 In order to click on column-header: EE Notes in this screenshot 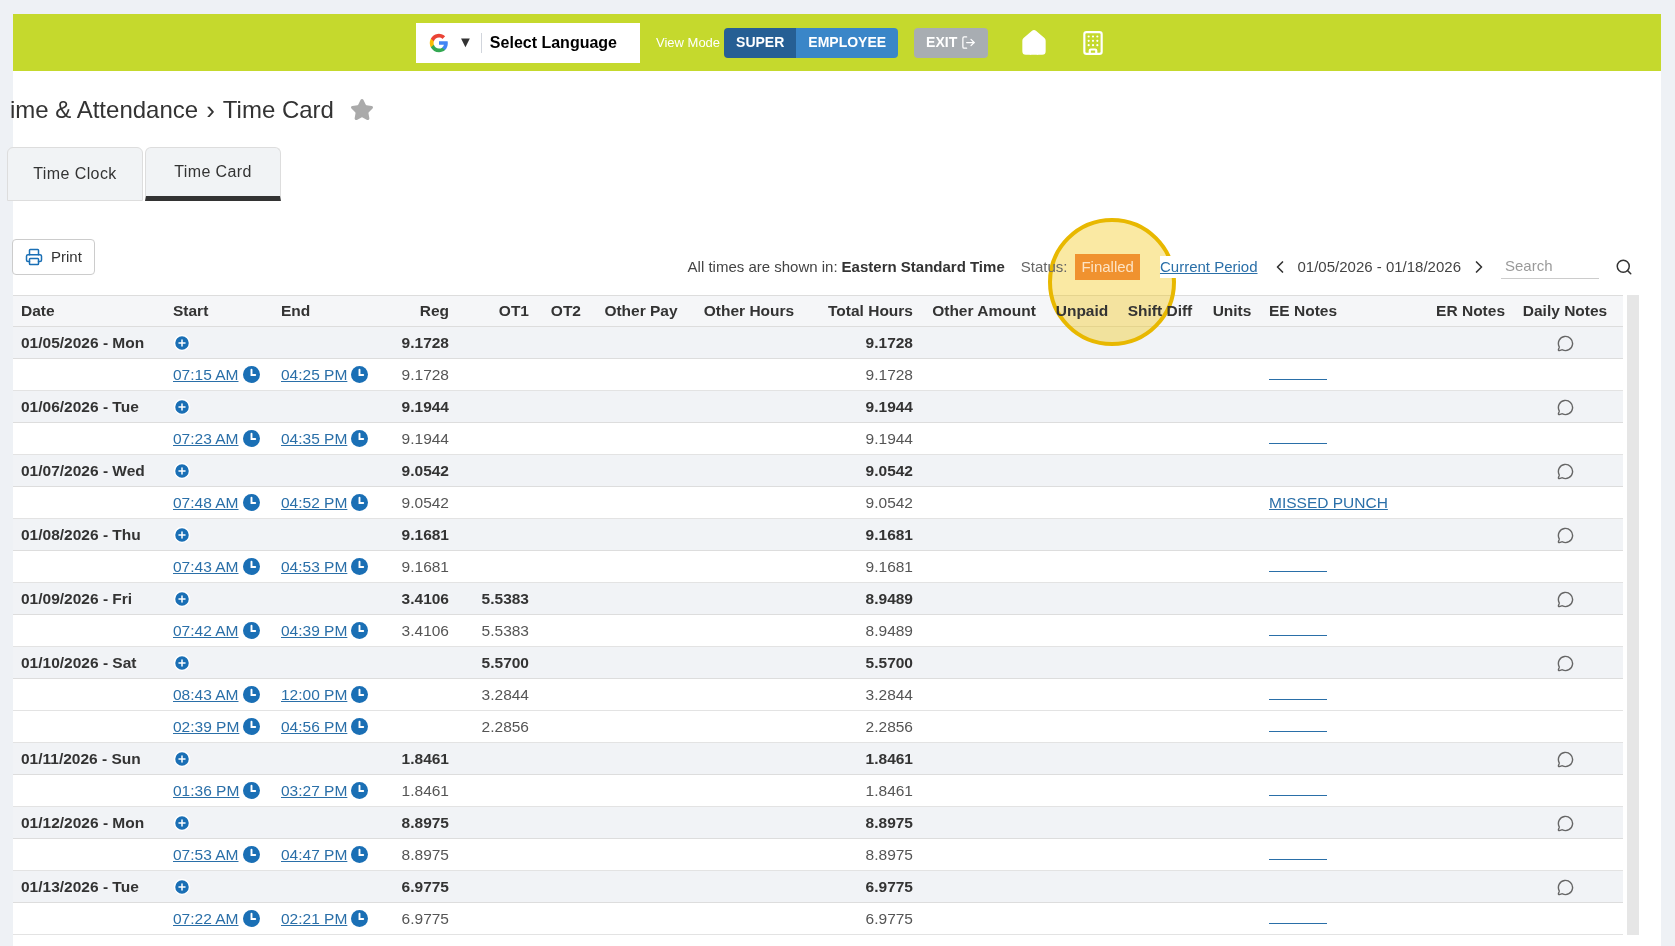, I will do `click(1303, 311)`.